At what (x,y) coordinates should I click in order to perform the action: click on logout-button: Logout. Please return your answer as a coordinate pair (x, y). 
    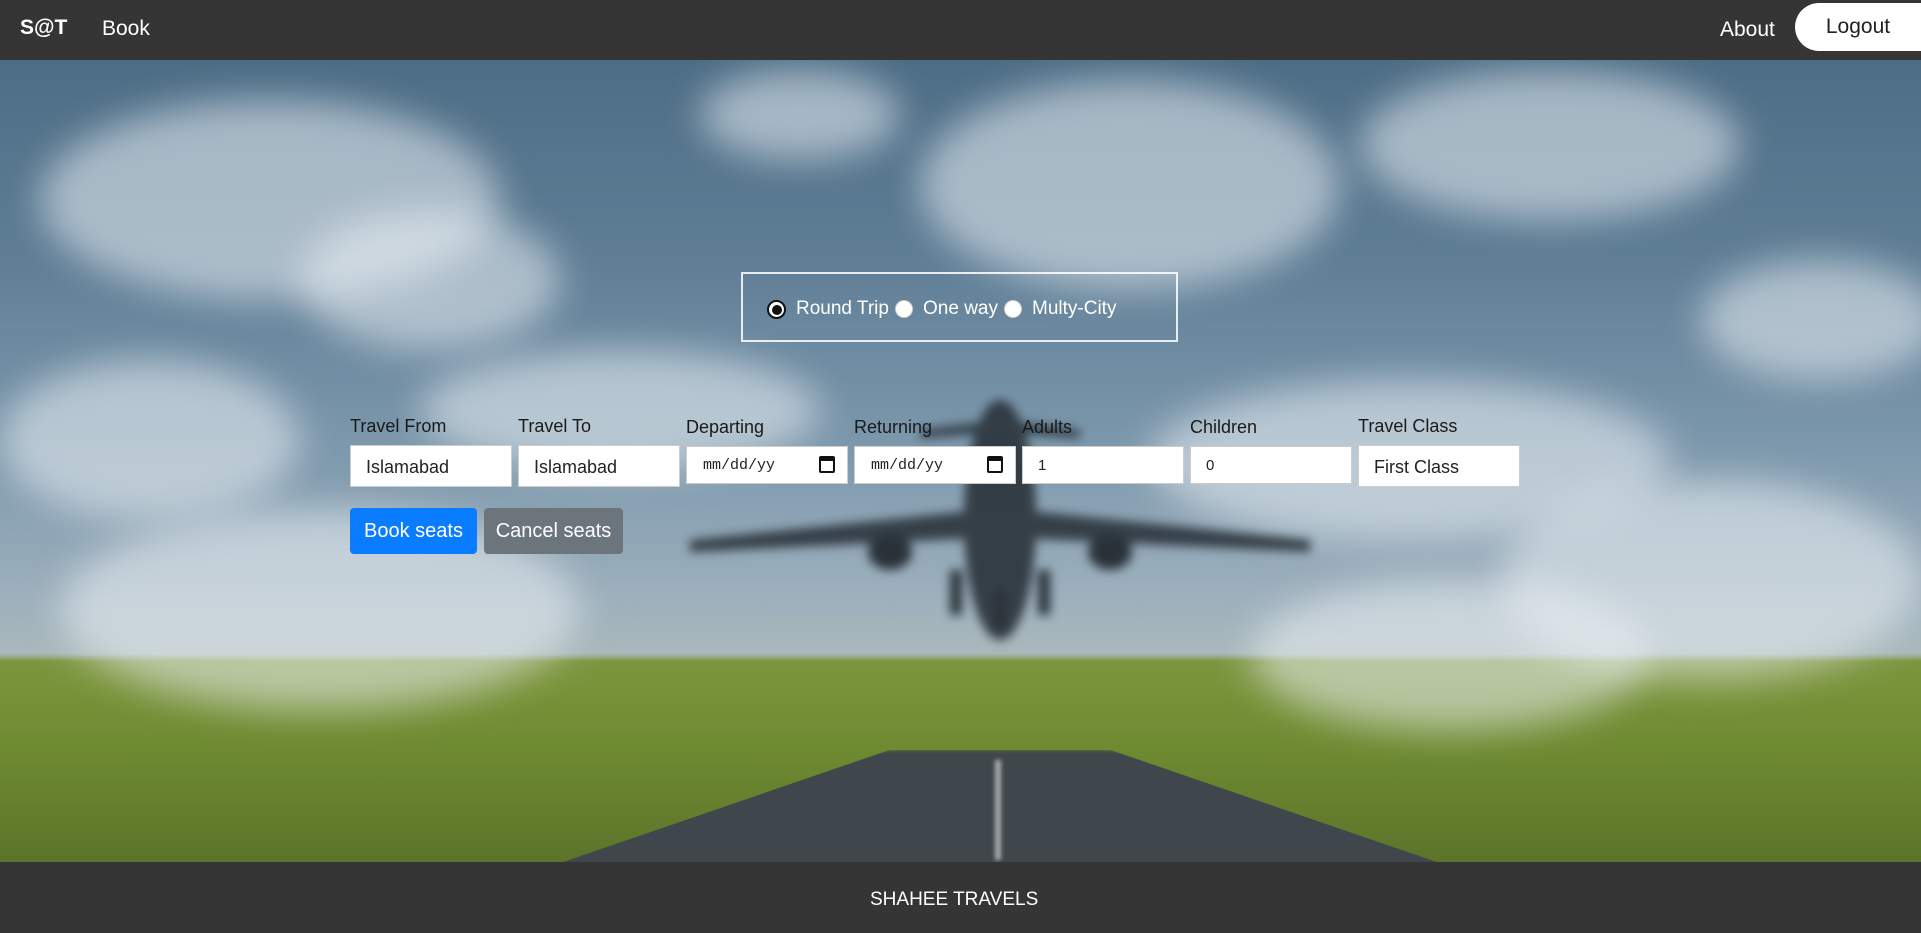
    Looking at the image, I should click on (1858, 27).